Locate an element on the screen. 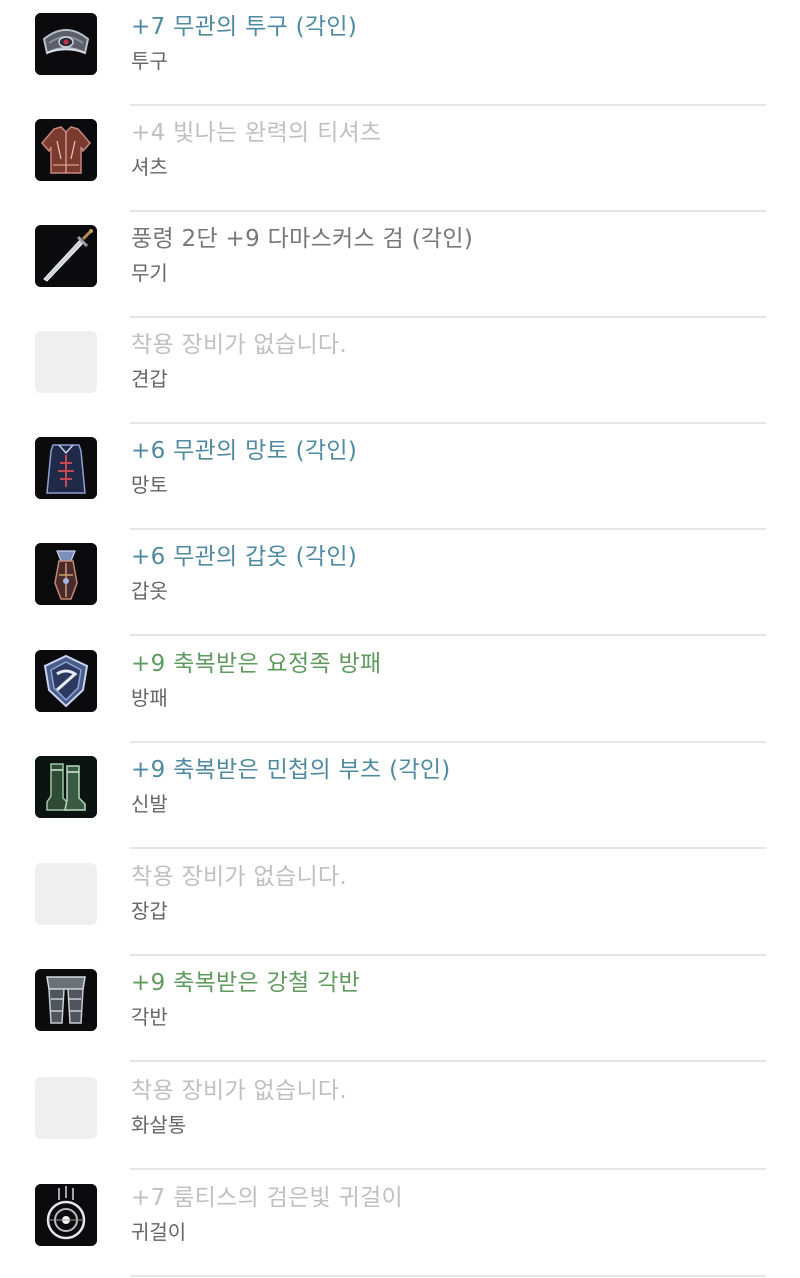 The image size is (800, 1278). slot-label: 신발 is located at coordinates (149, 804).